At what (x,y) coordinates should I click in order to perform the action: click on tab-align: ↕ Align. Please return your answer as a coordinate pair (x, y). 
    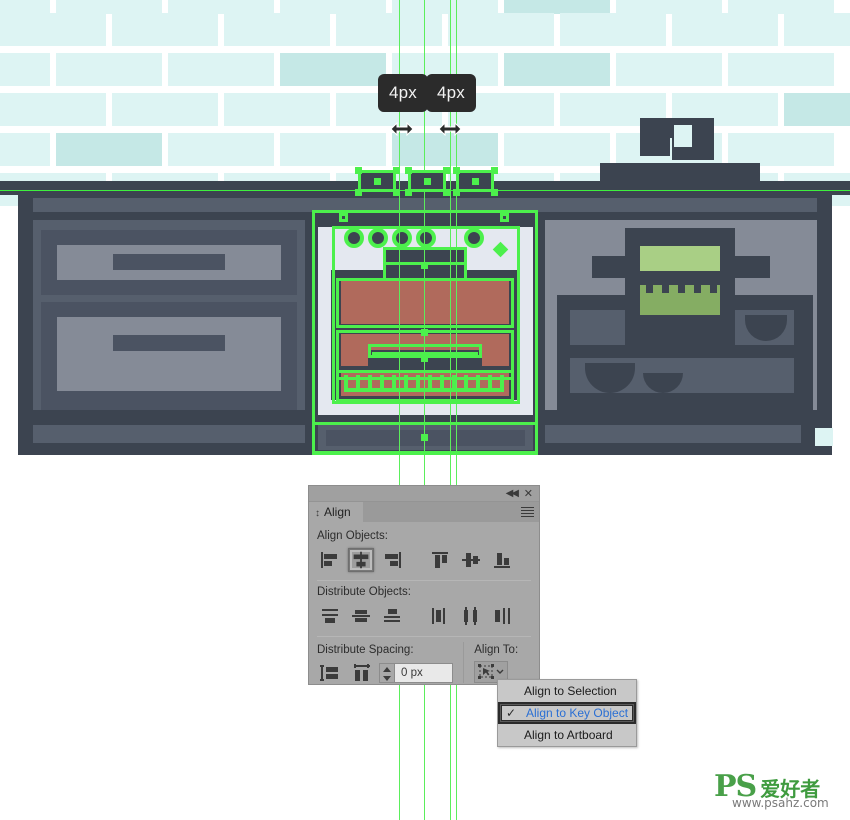
    Looking at the image, I should click on (336, 512).